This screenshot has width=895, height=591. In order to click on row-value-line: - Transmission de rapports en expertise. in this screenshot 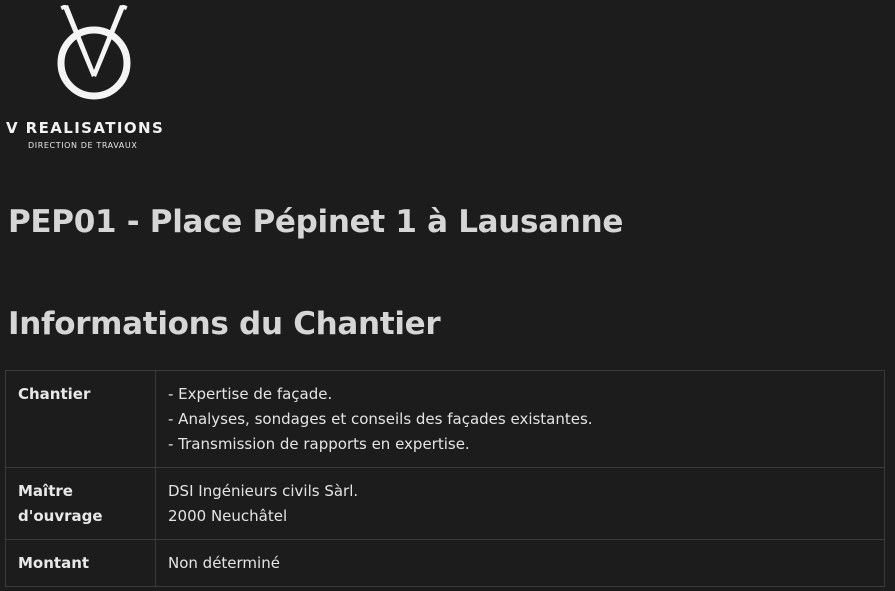, I will do `click(319, 444)`.